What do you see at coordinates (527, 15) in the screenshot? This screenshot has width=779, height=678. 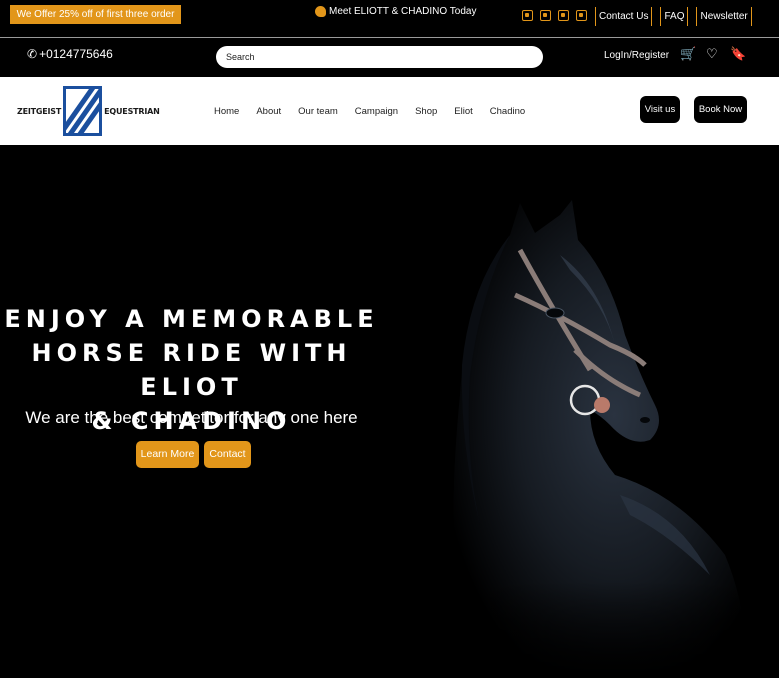 I see `facebook-icon` at bounding box center [527, 15].